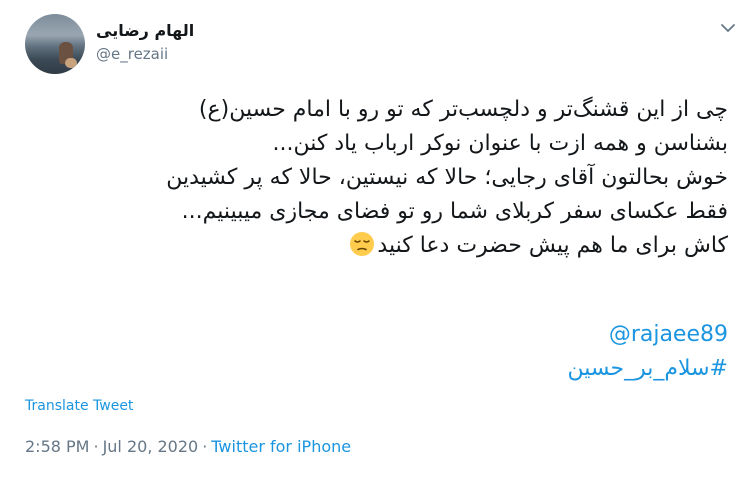 Image resolution: width=754 pixels, height=481 pixels. What do you see at coordinates (57, 446) in the screenshot?
I see `tweet-time: 2:58 PM` at bounding box center [57, 446].